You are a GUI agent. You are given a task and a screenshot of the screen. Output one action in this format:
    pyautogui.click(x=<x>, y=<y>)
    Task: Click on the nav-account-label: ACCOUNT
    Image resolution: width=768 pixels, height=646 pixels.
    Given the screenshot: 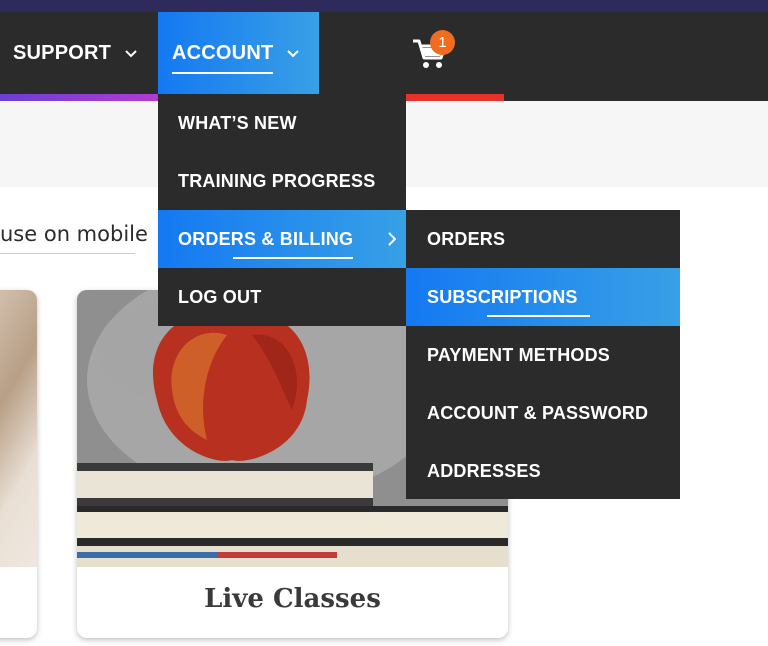 What is the action you would take?
    pyautogui.click(x=223, y=58)
    